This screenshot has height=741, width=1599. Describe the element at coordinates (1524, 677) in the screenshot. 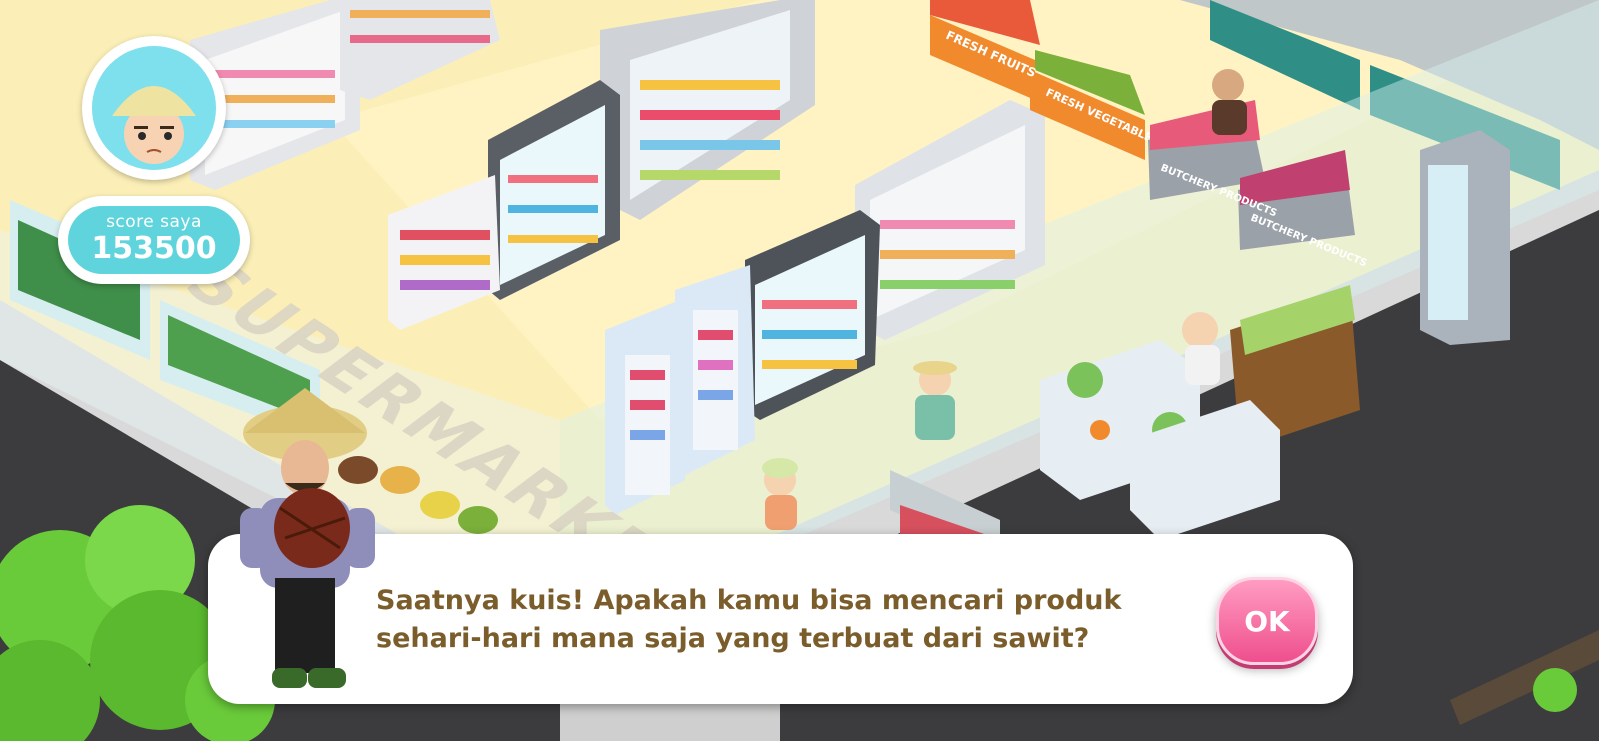

I see `fence` at that location.